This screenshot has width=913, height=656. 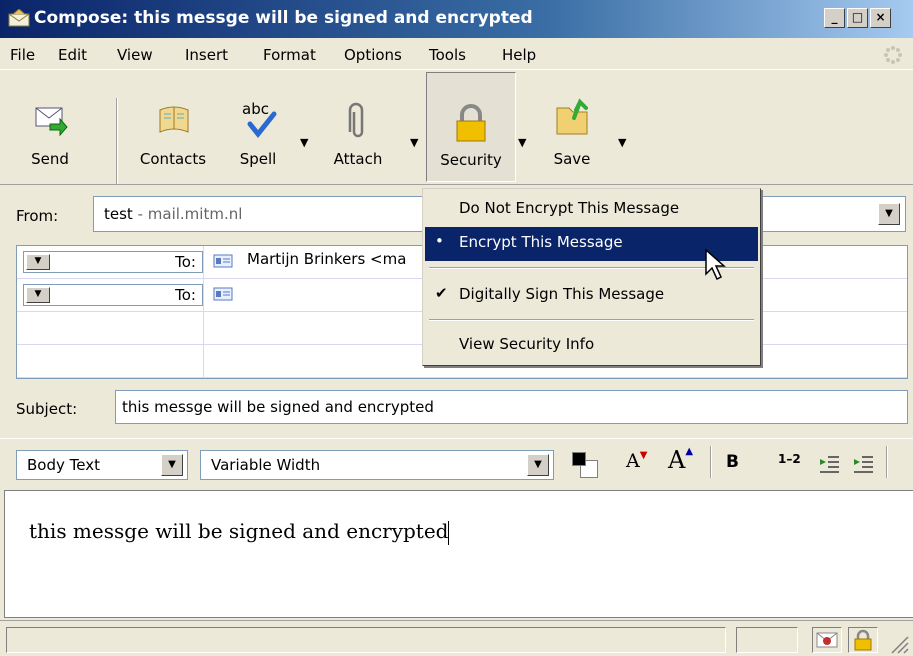 I want to click on menu-item-label: Digitally Sign This Message, so click(x=562, y=294).